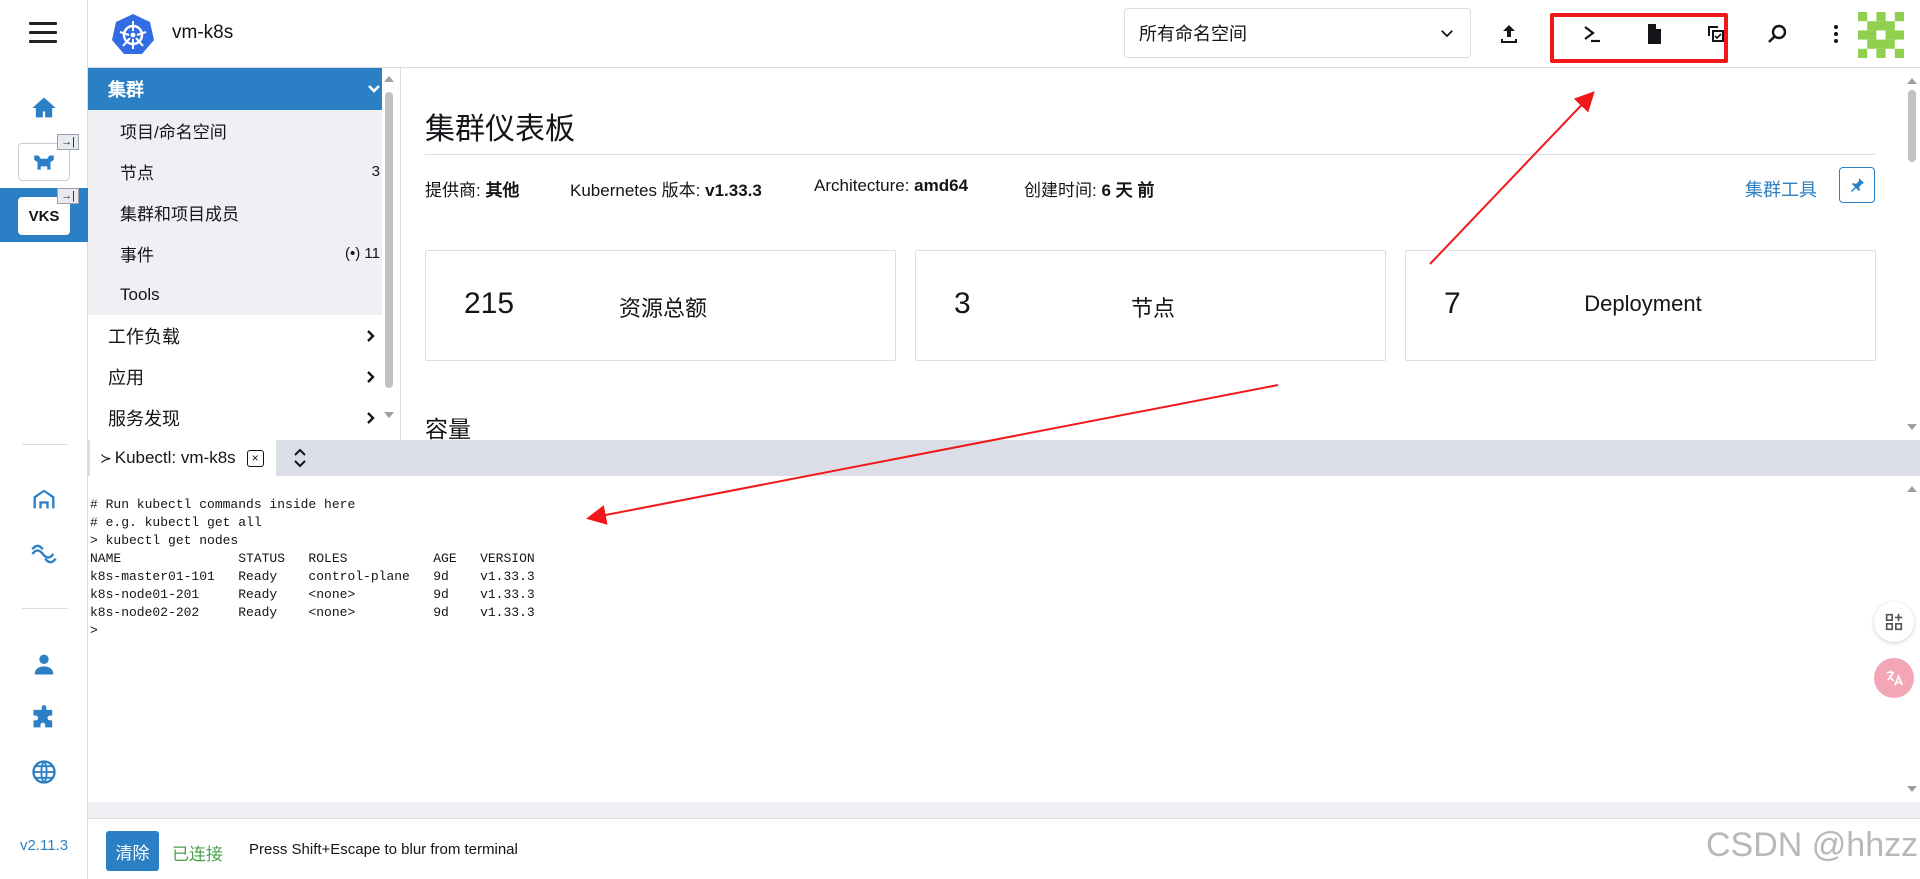 The height and width of the screenshot is (879, 1920). Describe the element at coordinates (635, 190) in the screenshot. I see `meta-label: Kubernetes 版本:` at that location.